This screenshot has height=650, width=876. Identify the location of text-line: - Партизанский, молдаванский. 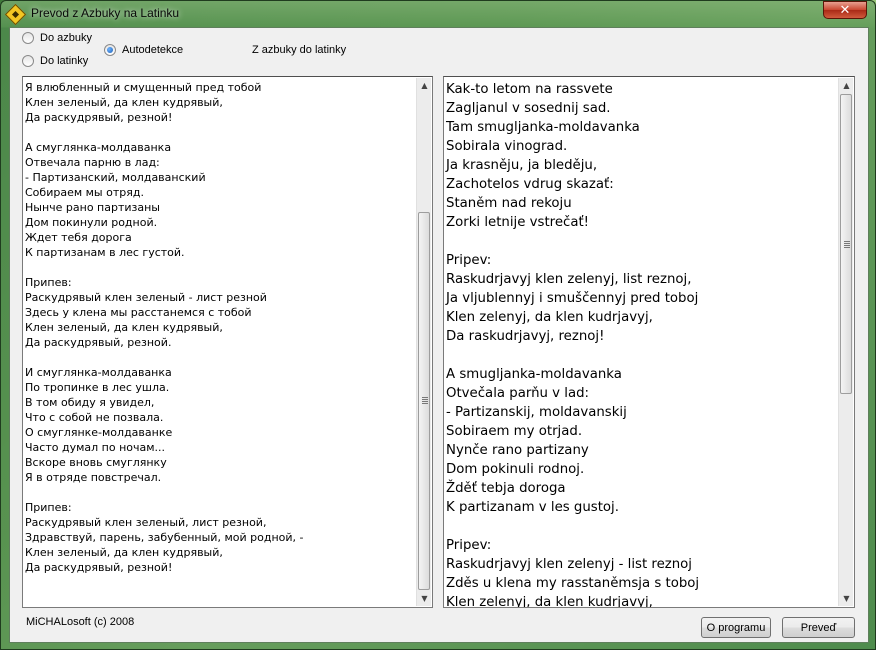
(115, 177).